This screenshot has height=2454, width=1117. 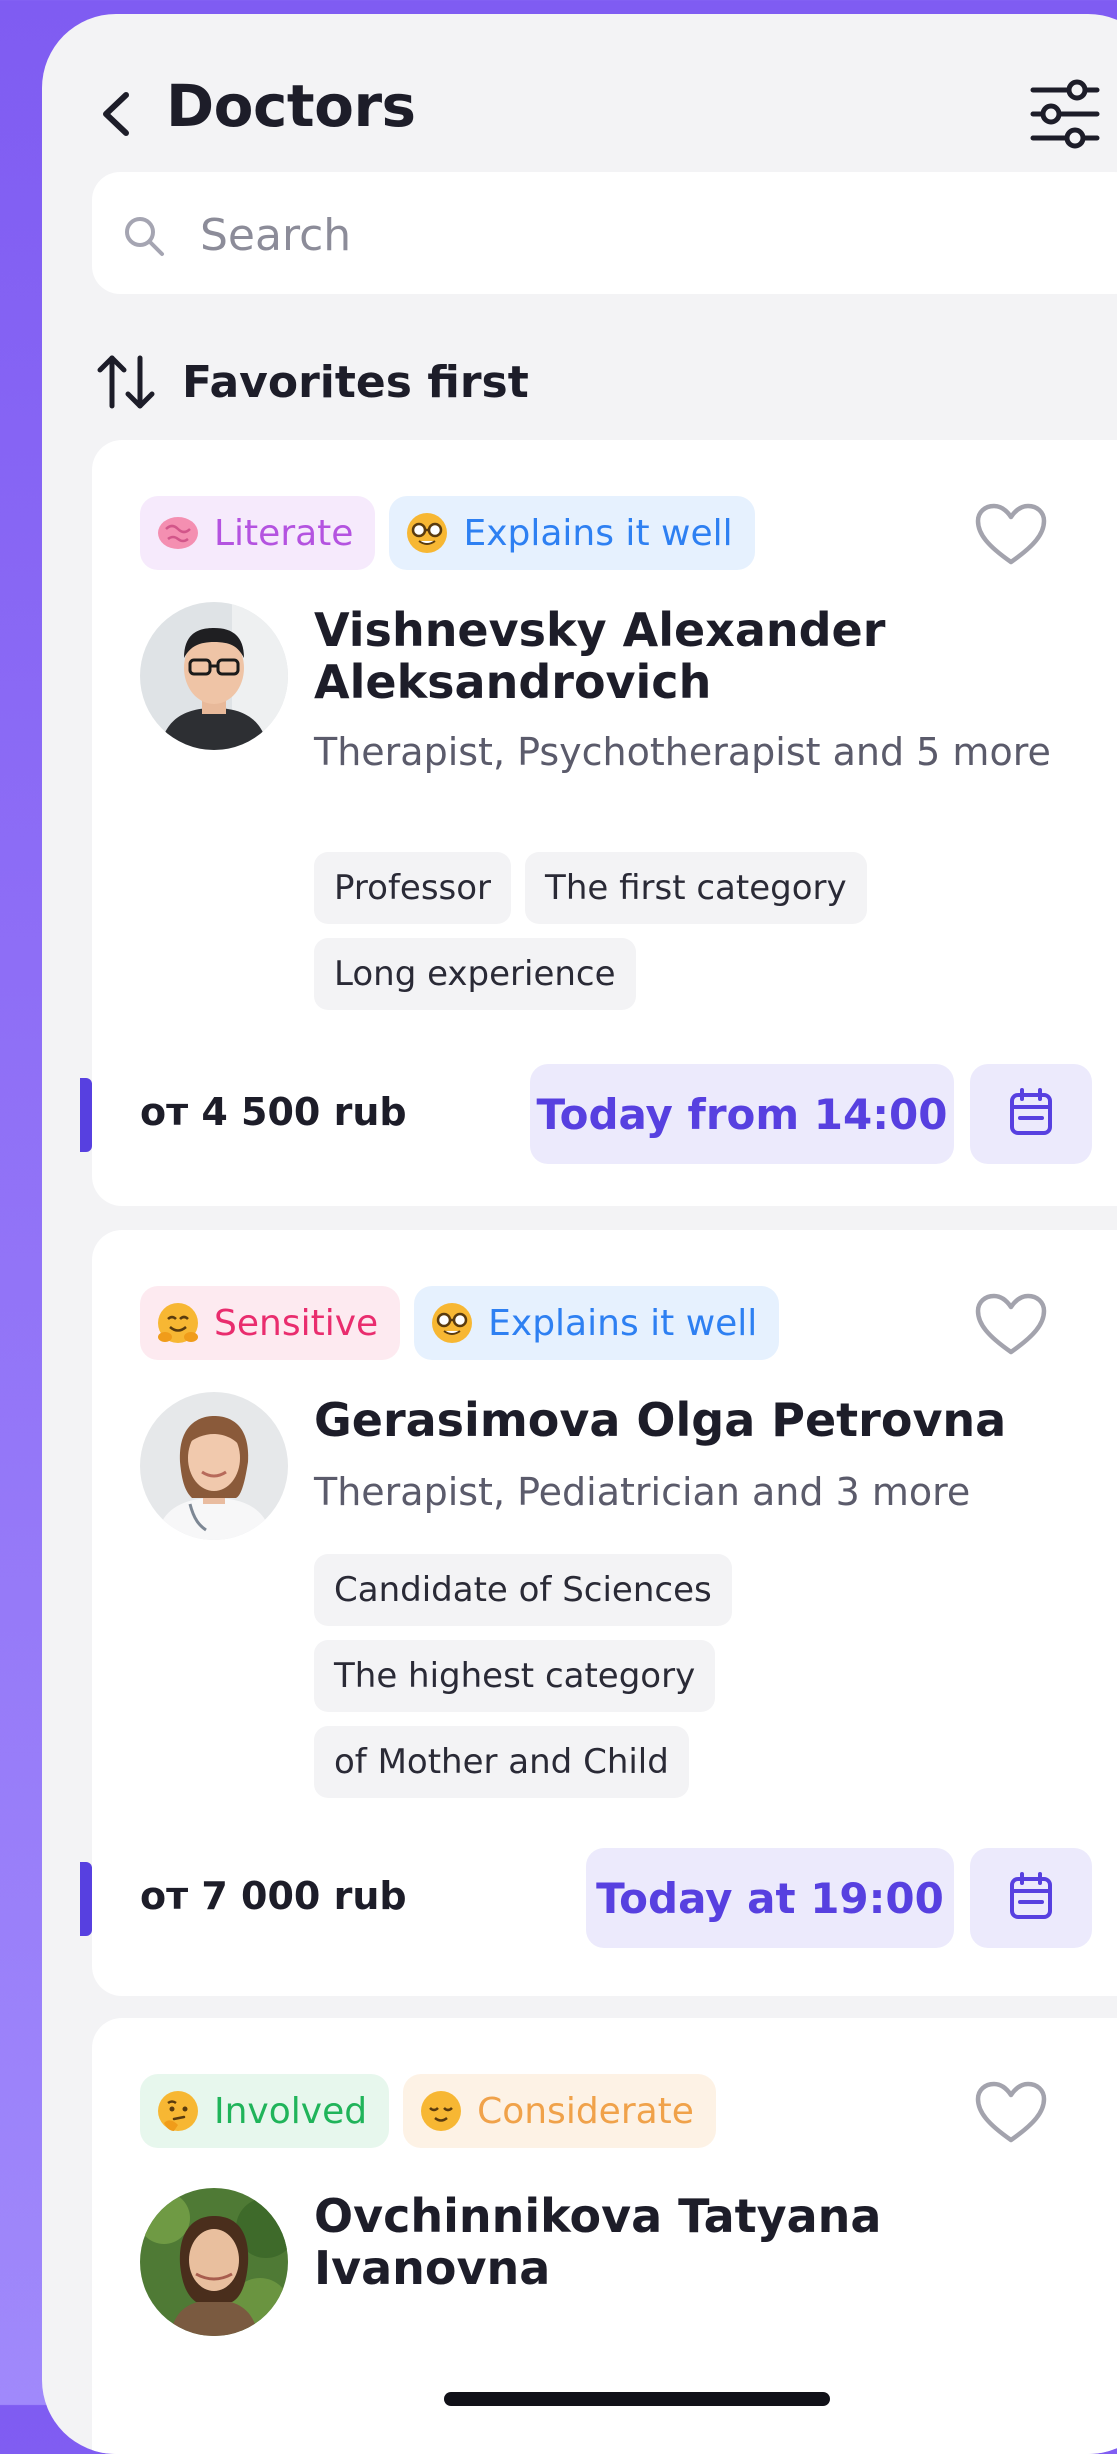 I want to click on price-label: от 7 000 rub, so click(x=273, y=1896).